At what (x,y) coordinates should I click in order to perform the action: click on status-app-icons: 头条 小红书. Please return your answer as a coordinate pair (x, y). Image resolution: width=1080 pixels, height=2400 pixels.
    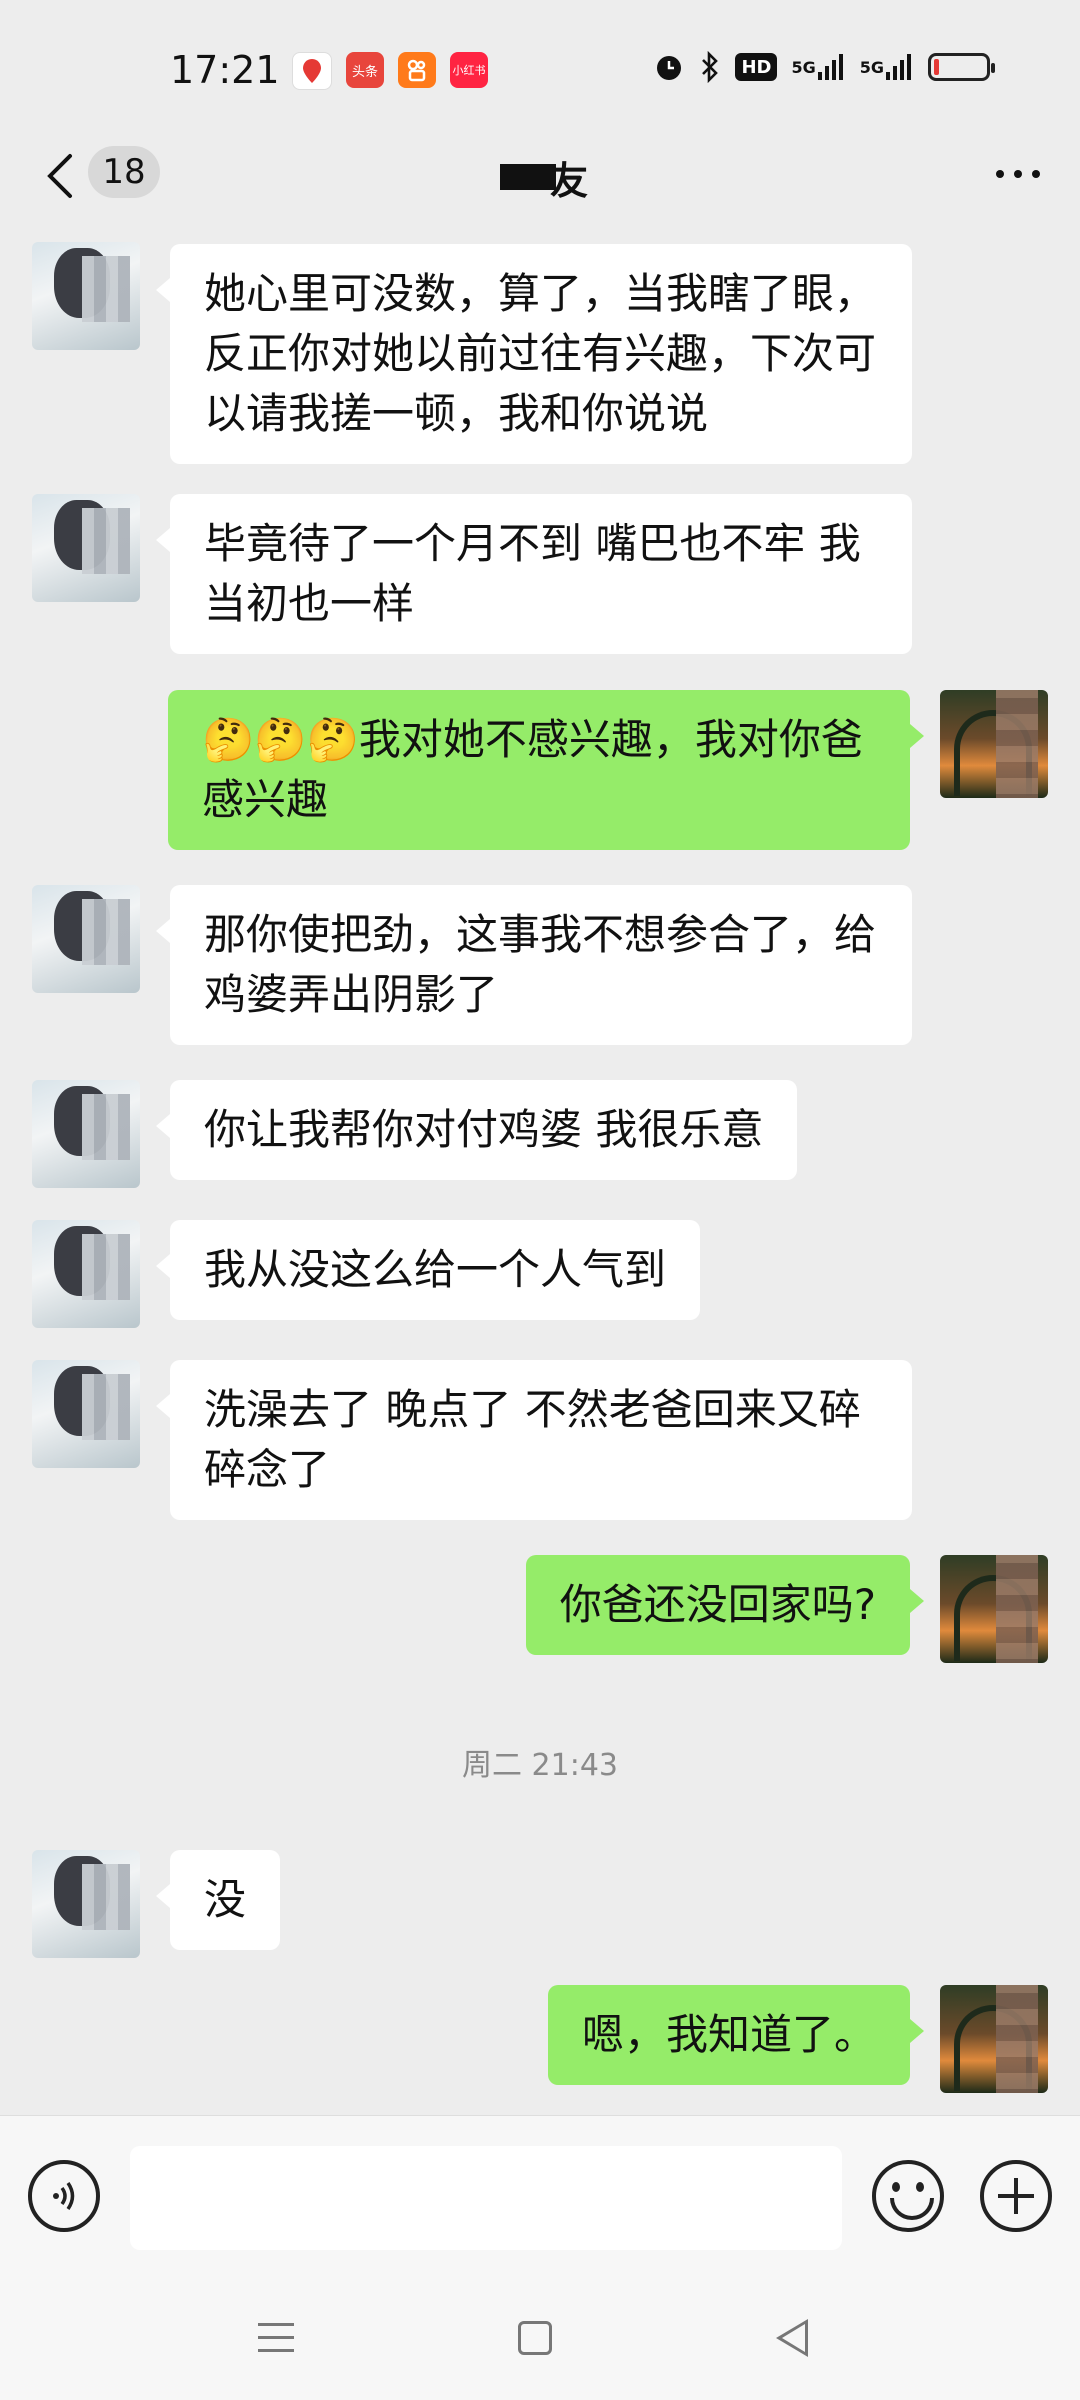
    Looking at the image, I should click on (390, 71).